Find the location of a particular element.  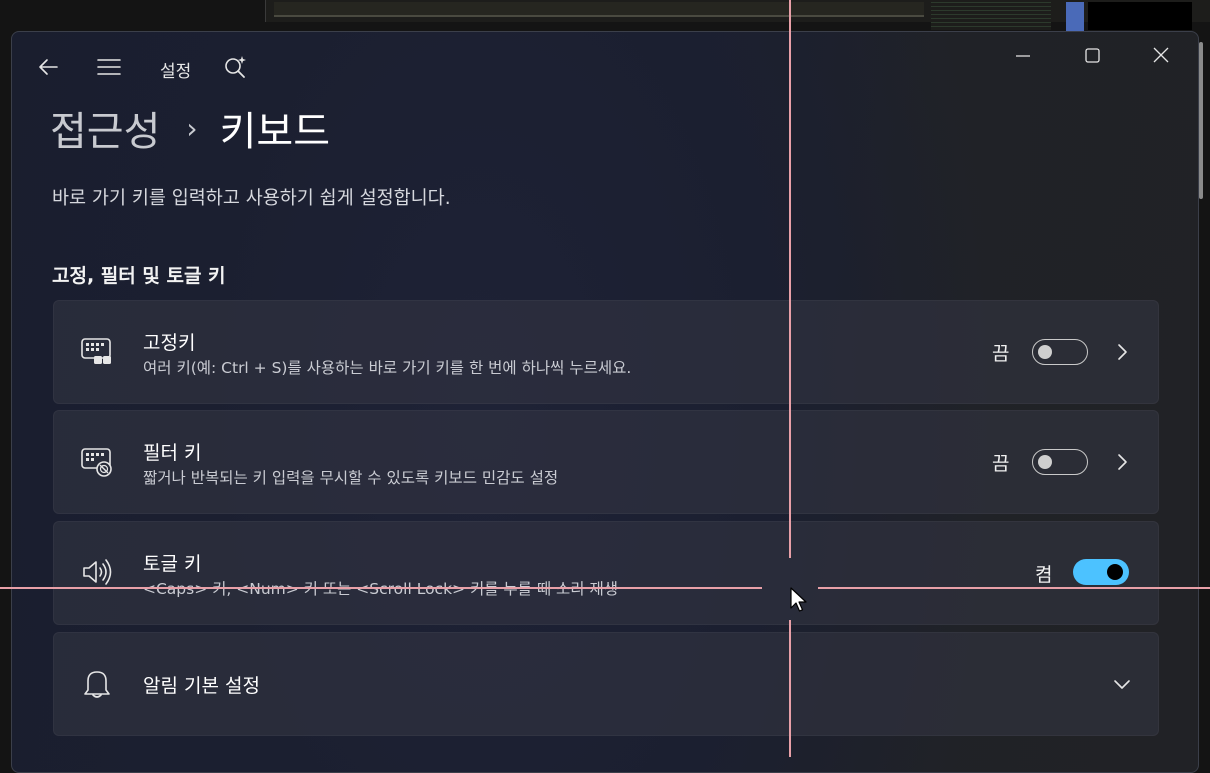

hamburger-menu-icon is located at coordinates (109, 67).